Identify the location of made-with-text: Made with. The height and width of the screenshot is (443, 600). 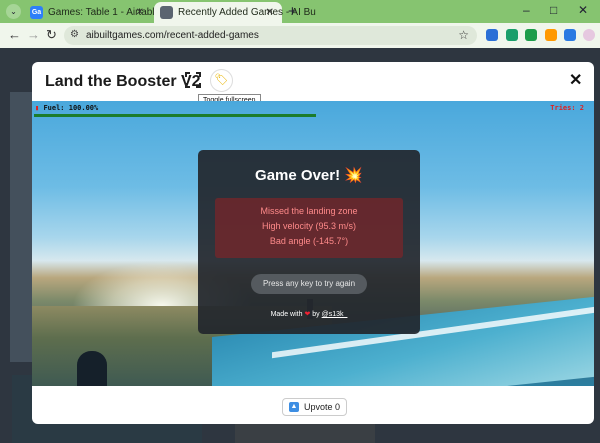
(286, 314).